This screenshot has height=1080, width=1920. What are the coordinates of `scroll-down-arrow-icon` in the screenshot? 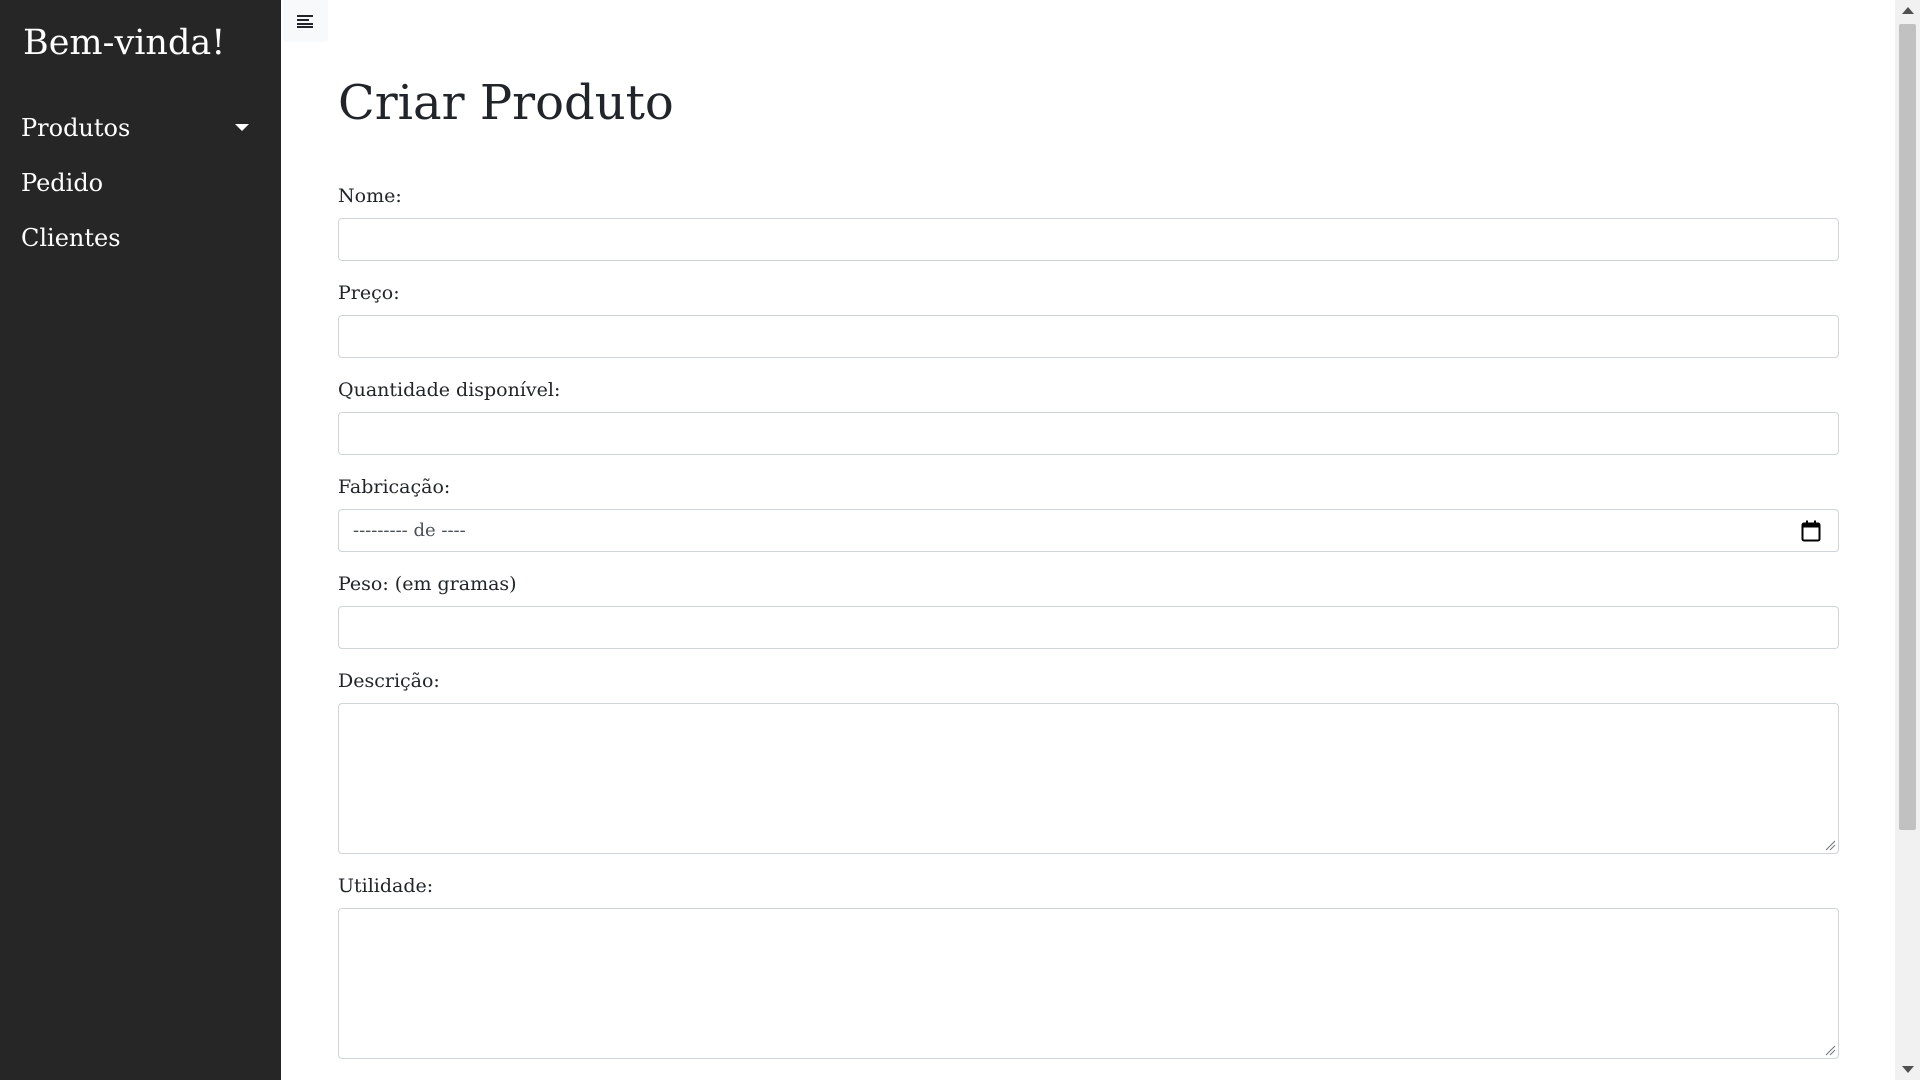 It's located at (1908, 1069).